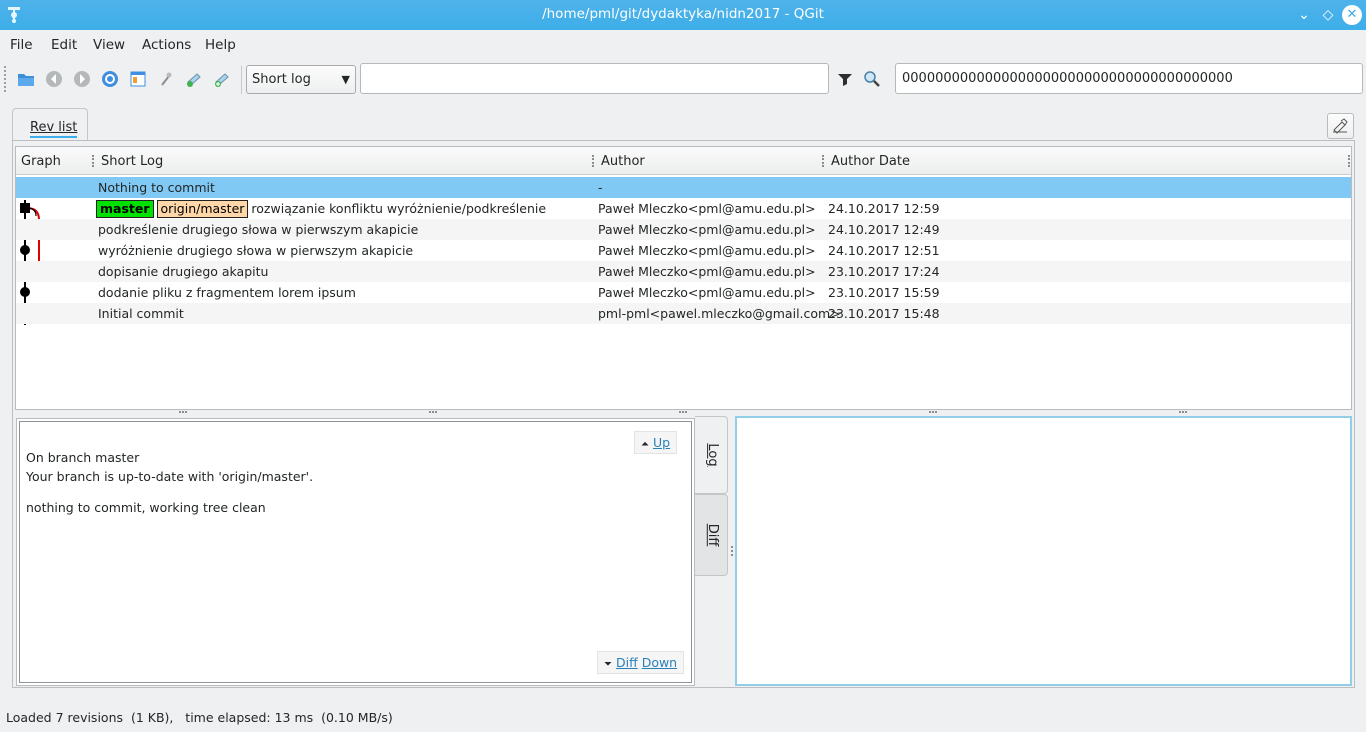 This screenshot has width=1366, height=732. I want to click on down-link: Down, so click(659, 662).